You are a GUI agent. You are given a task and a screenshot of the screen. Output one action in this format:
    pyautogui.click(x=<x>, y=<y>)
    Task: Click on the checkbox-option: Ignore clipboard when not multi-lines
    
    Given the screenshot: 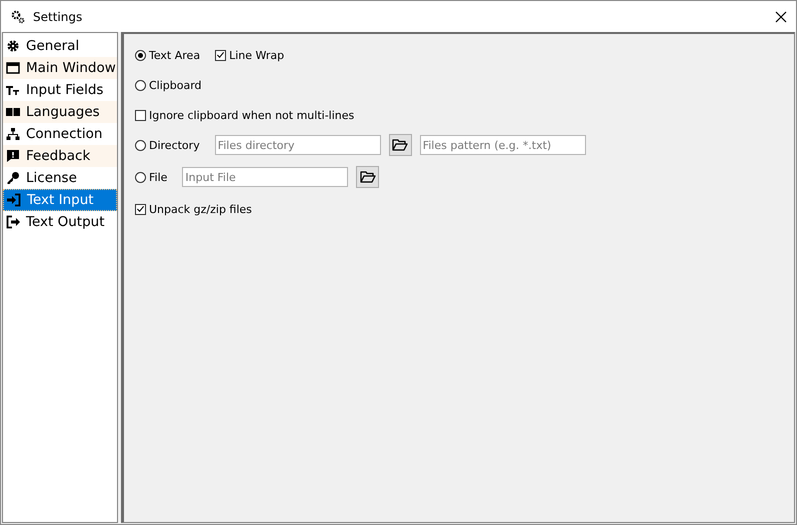 What is the action you would take?
    pyautogui.click(x=244, y=115)
    